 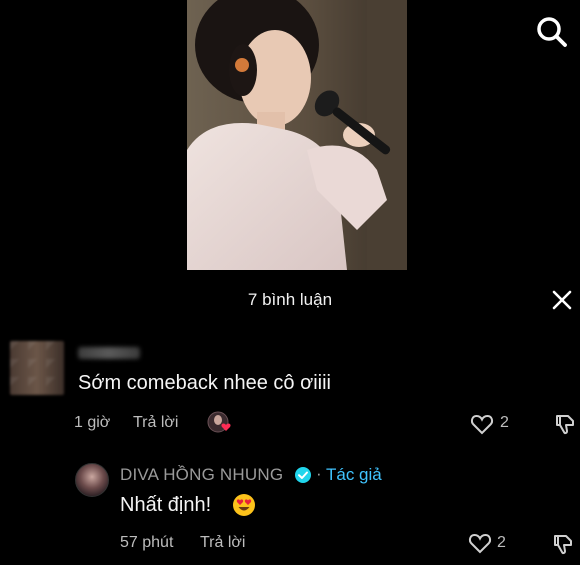 I want to click on author-tag: Tác giả, so click(x=354, y=474).